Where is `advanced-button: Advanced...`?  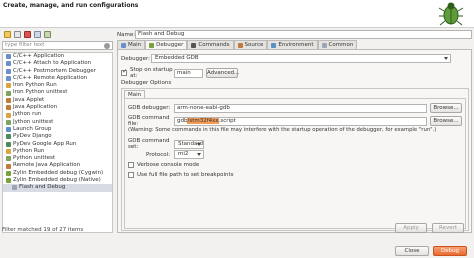 advanced-button: Advanced... is located at coordinates (222, 73).